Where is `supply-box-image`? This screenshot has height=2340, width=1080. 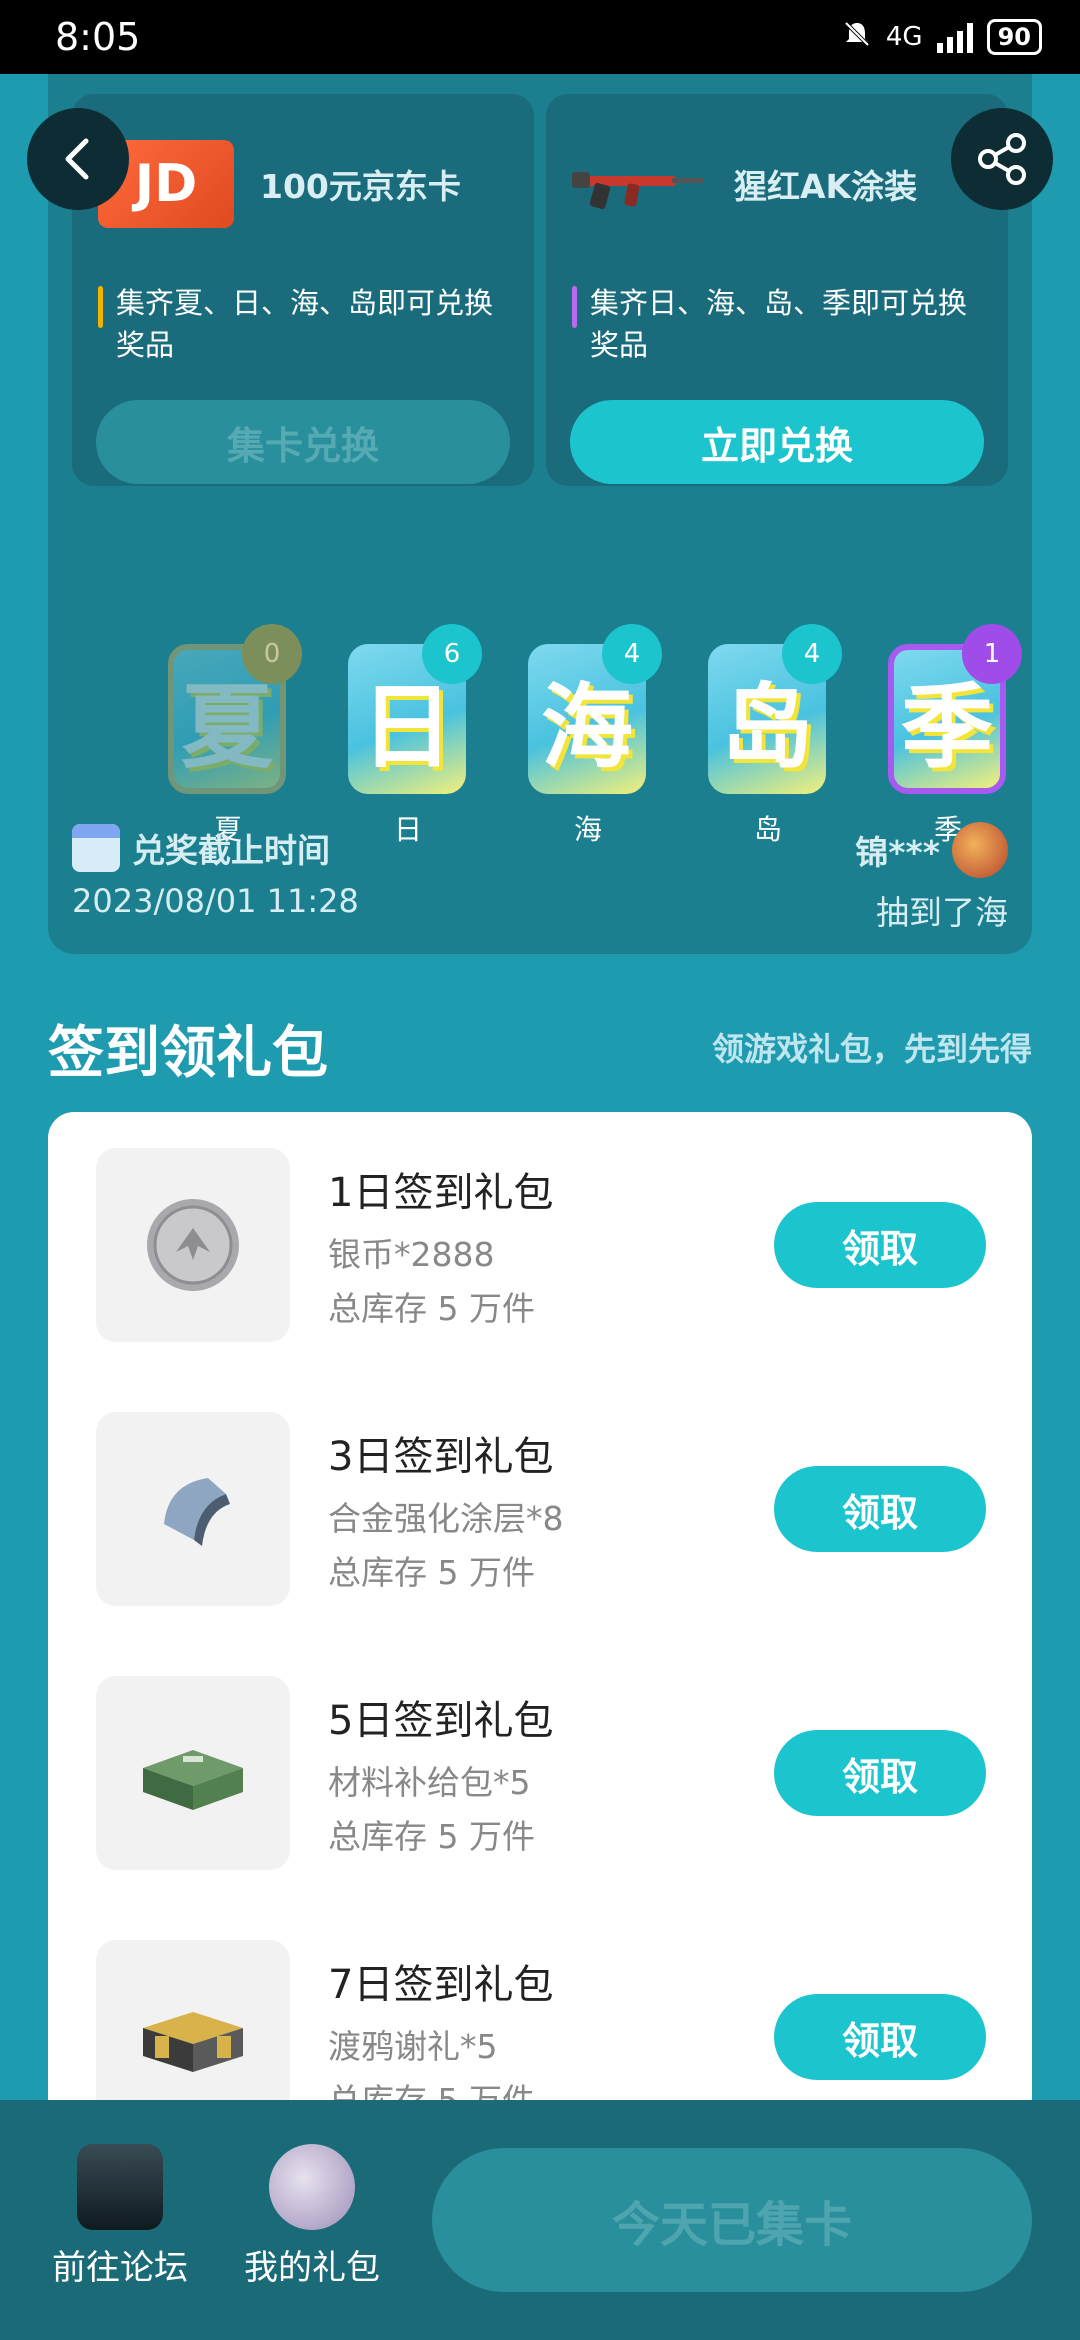
supply-box-image is located at coordinates (193, 1773).